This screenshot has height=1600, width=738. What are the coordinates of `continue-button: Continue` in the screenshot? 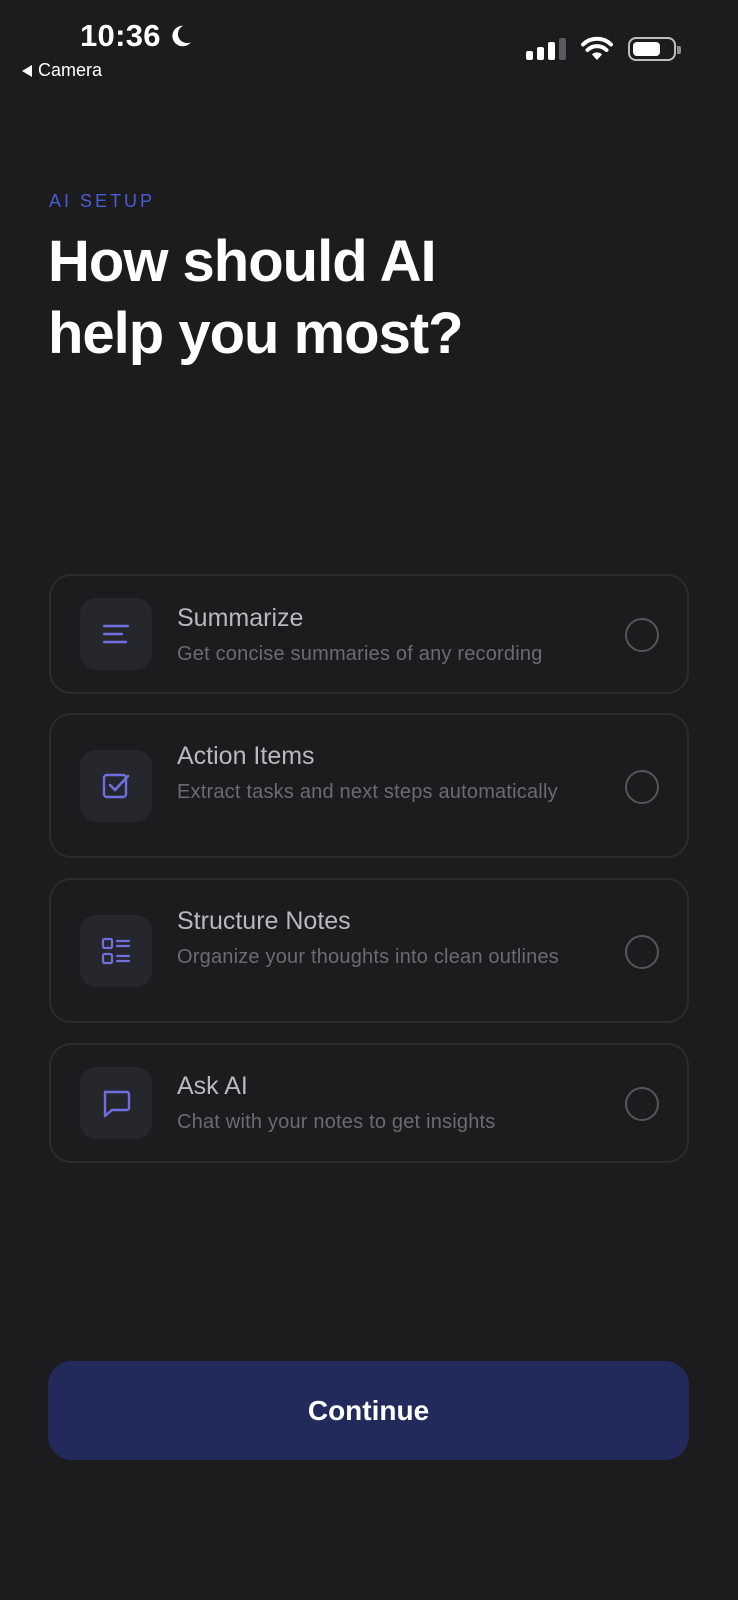 It's located at (368, 1410).